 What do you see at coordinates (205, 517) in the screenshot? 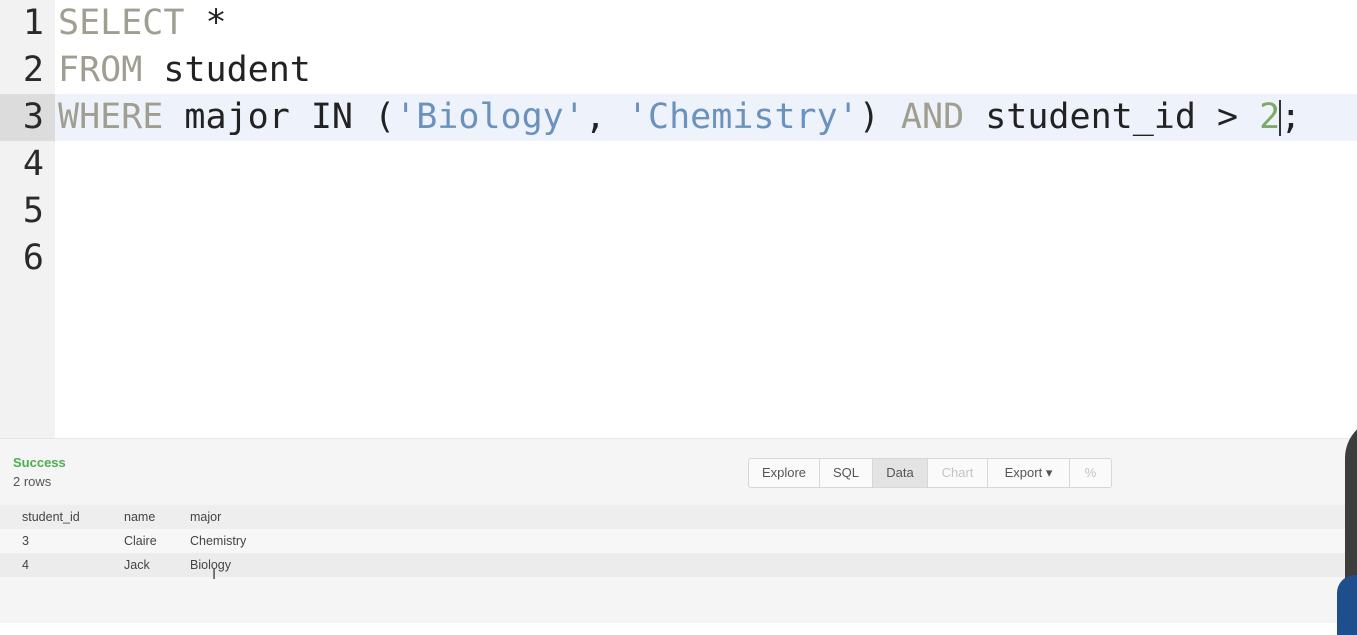
I see `column-header: major` at bounding box center [205, 517].